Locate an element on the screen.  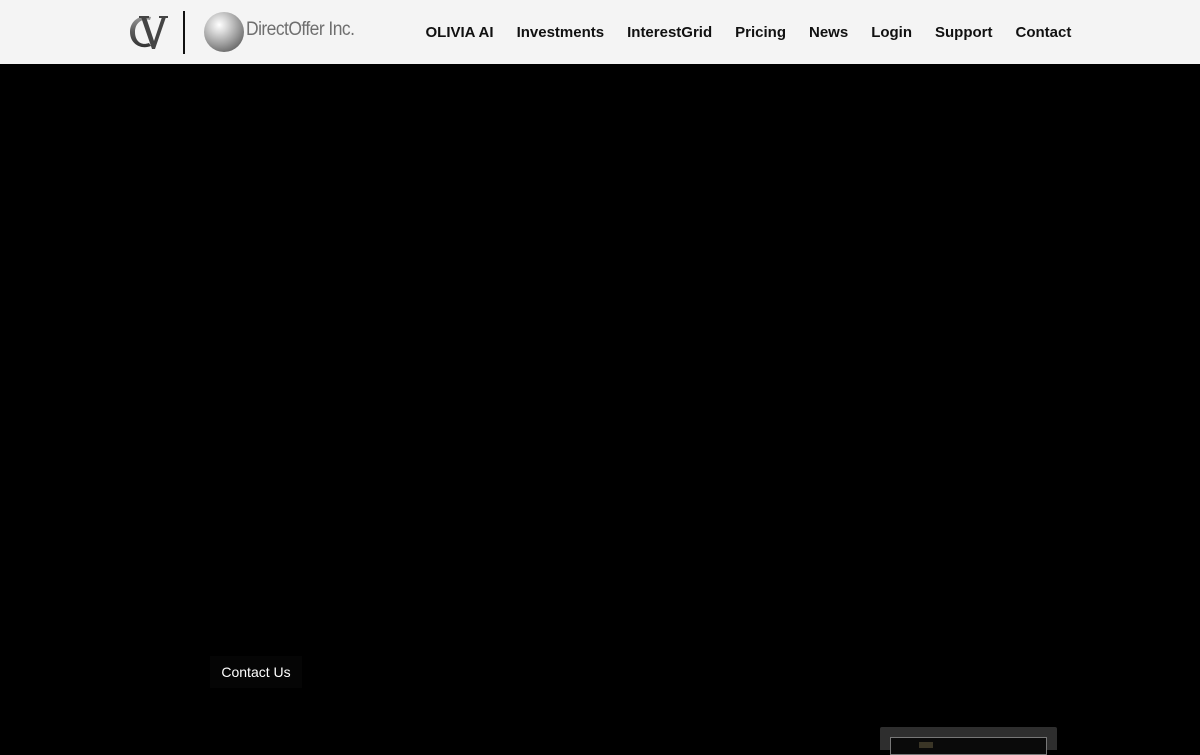
nav-olivia-ai: OLIVIA AI is located at coordinates (459, 32).